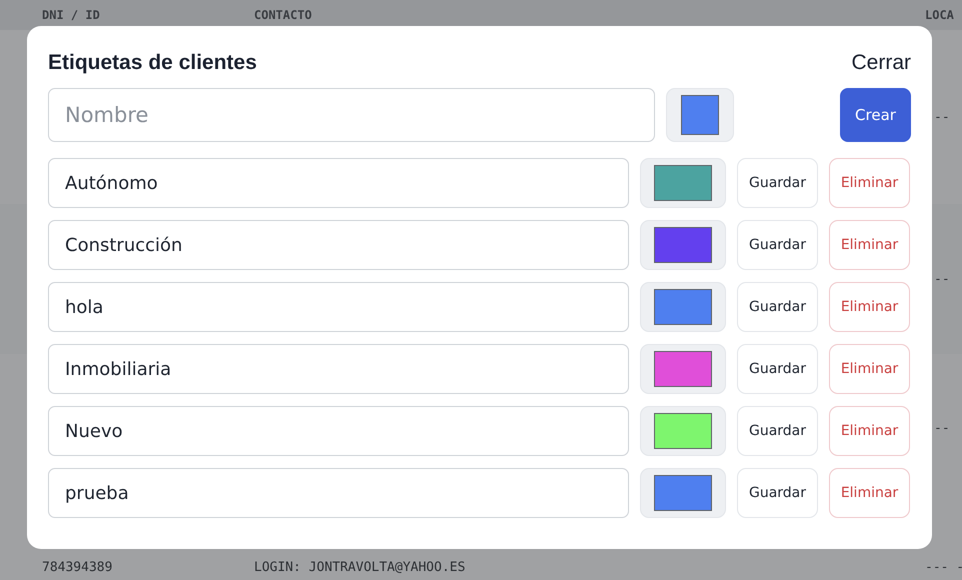  I want to click on tag-name-field: Inmobiliaria, so click(338, 369).